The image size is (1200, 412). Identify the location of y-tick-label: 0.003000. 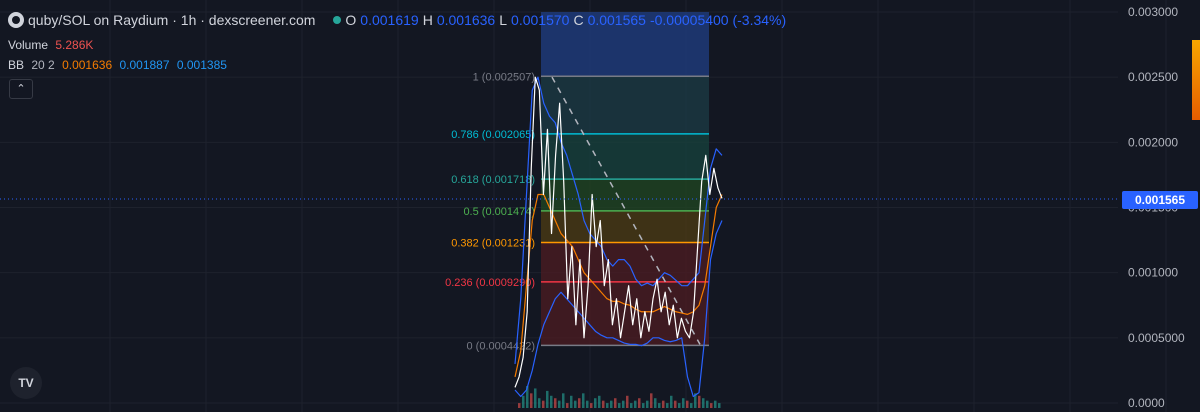
(1153, 12).